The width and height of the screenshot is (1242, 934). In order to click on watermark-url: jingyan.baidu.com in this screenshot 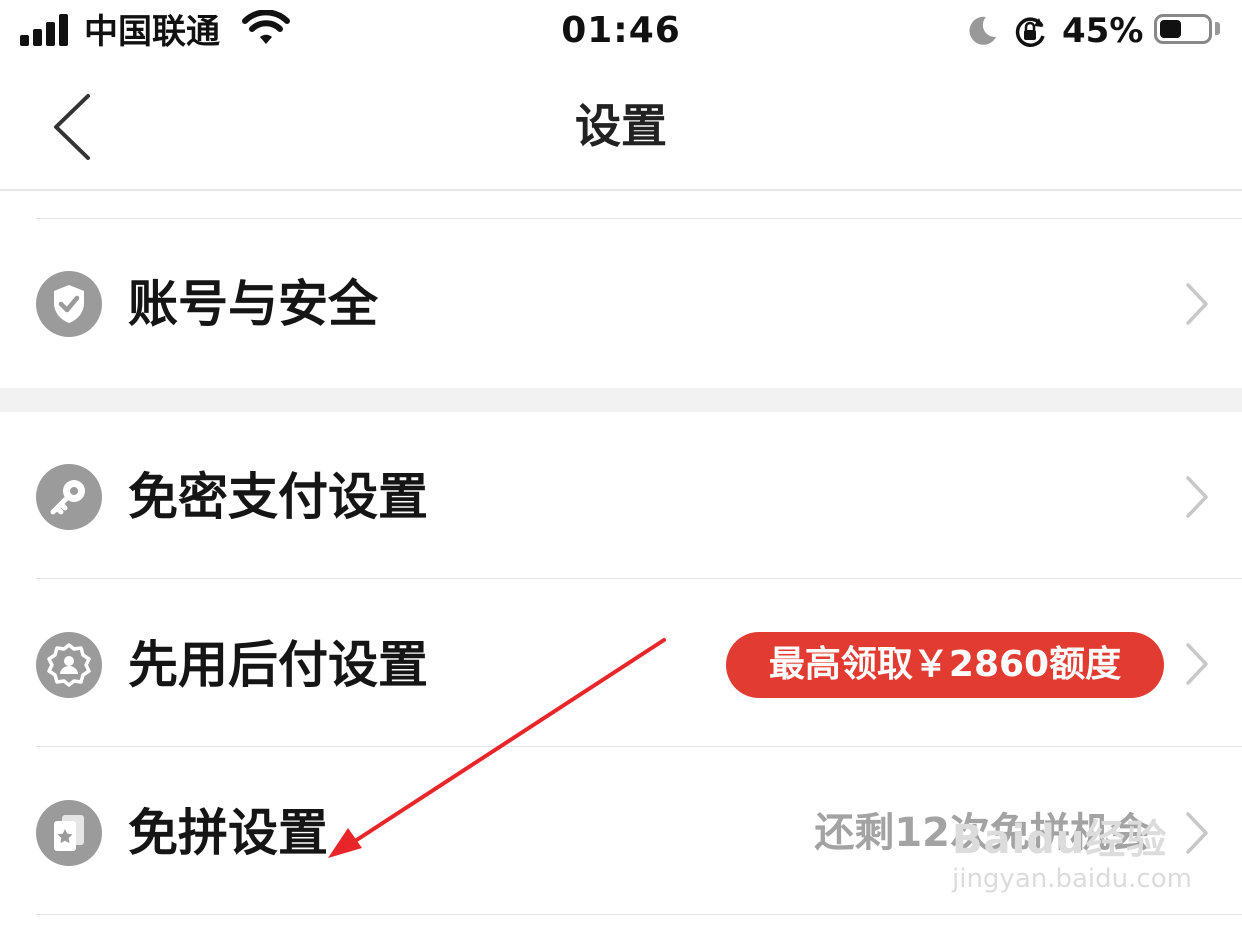, I will do `click(1072, 879)`.